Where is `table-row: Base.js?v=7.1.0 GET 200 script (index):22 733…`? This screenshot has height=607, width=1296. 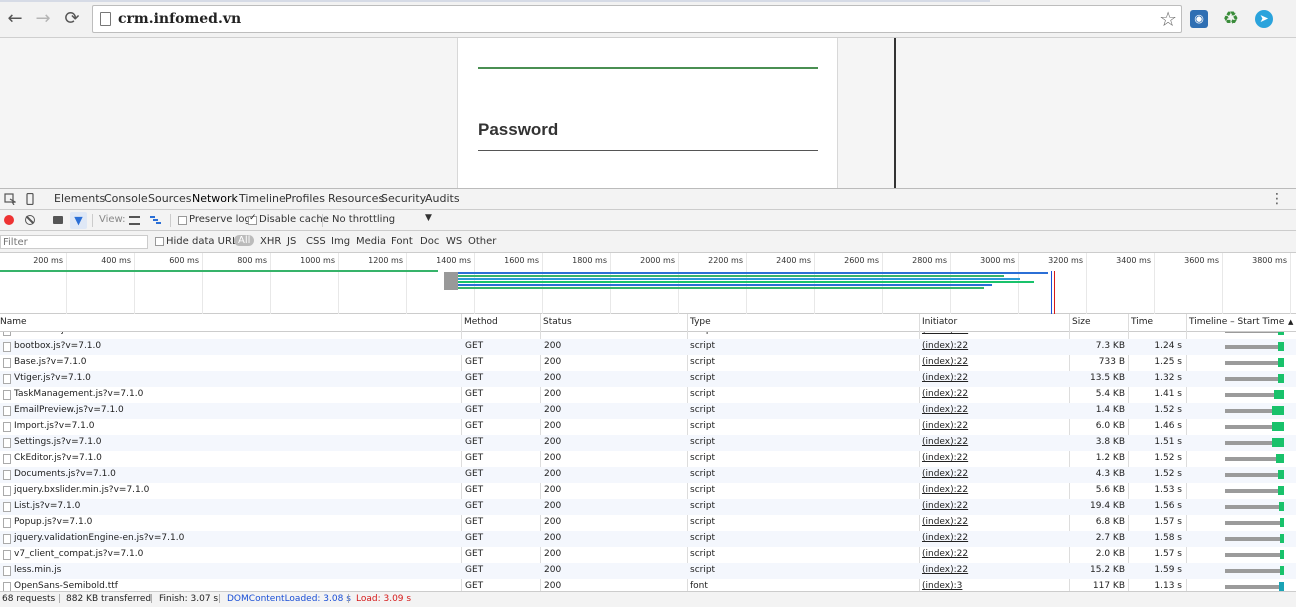 table-row: Base.js?v=7.1.0 GET 200 script (index):22 733… is located at coordinates (648, 363).